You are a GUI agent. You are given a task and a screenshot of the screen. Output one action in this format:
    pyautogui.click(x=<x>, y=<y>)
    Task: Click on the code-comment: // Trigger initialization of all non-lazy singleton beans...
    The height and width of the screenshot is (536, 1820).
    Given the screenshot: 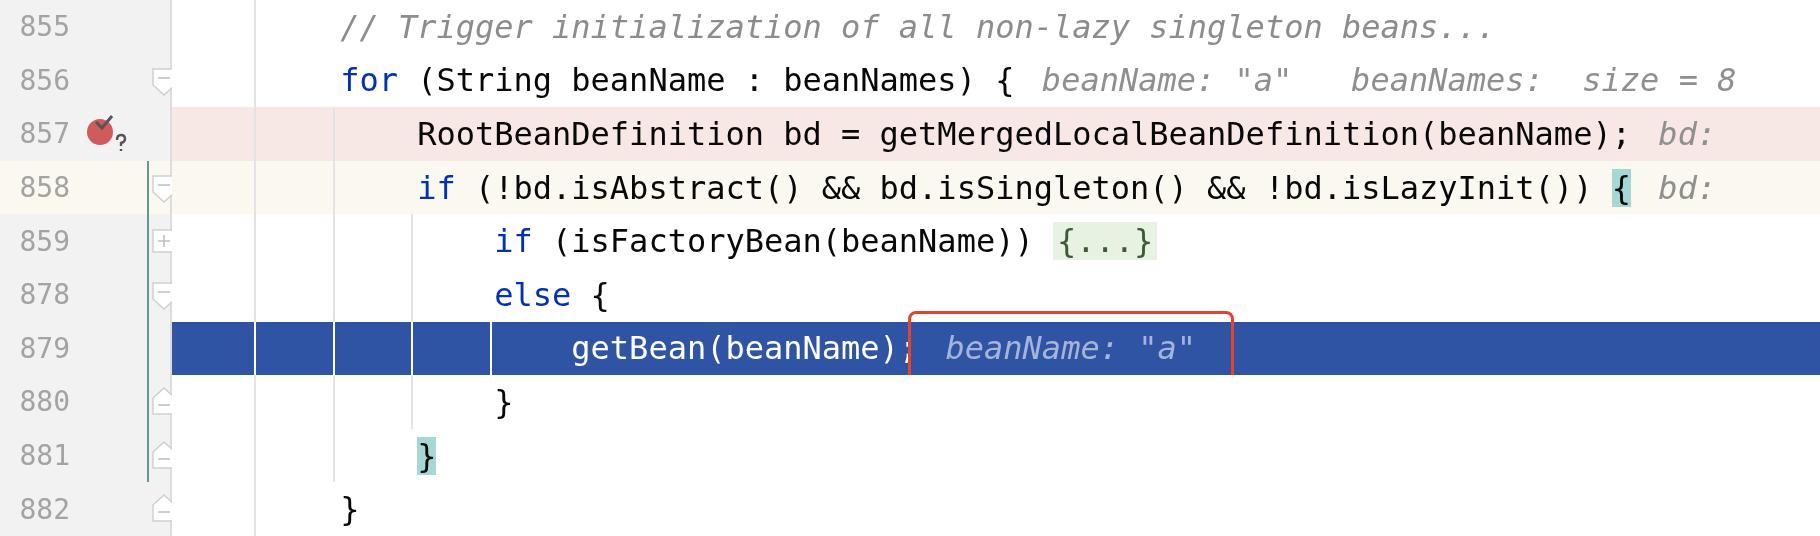 What is the action you would take?
    pyautogui.click(x=918, y=26)
    